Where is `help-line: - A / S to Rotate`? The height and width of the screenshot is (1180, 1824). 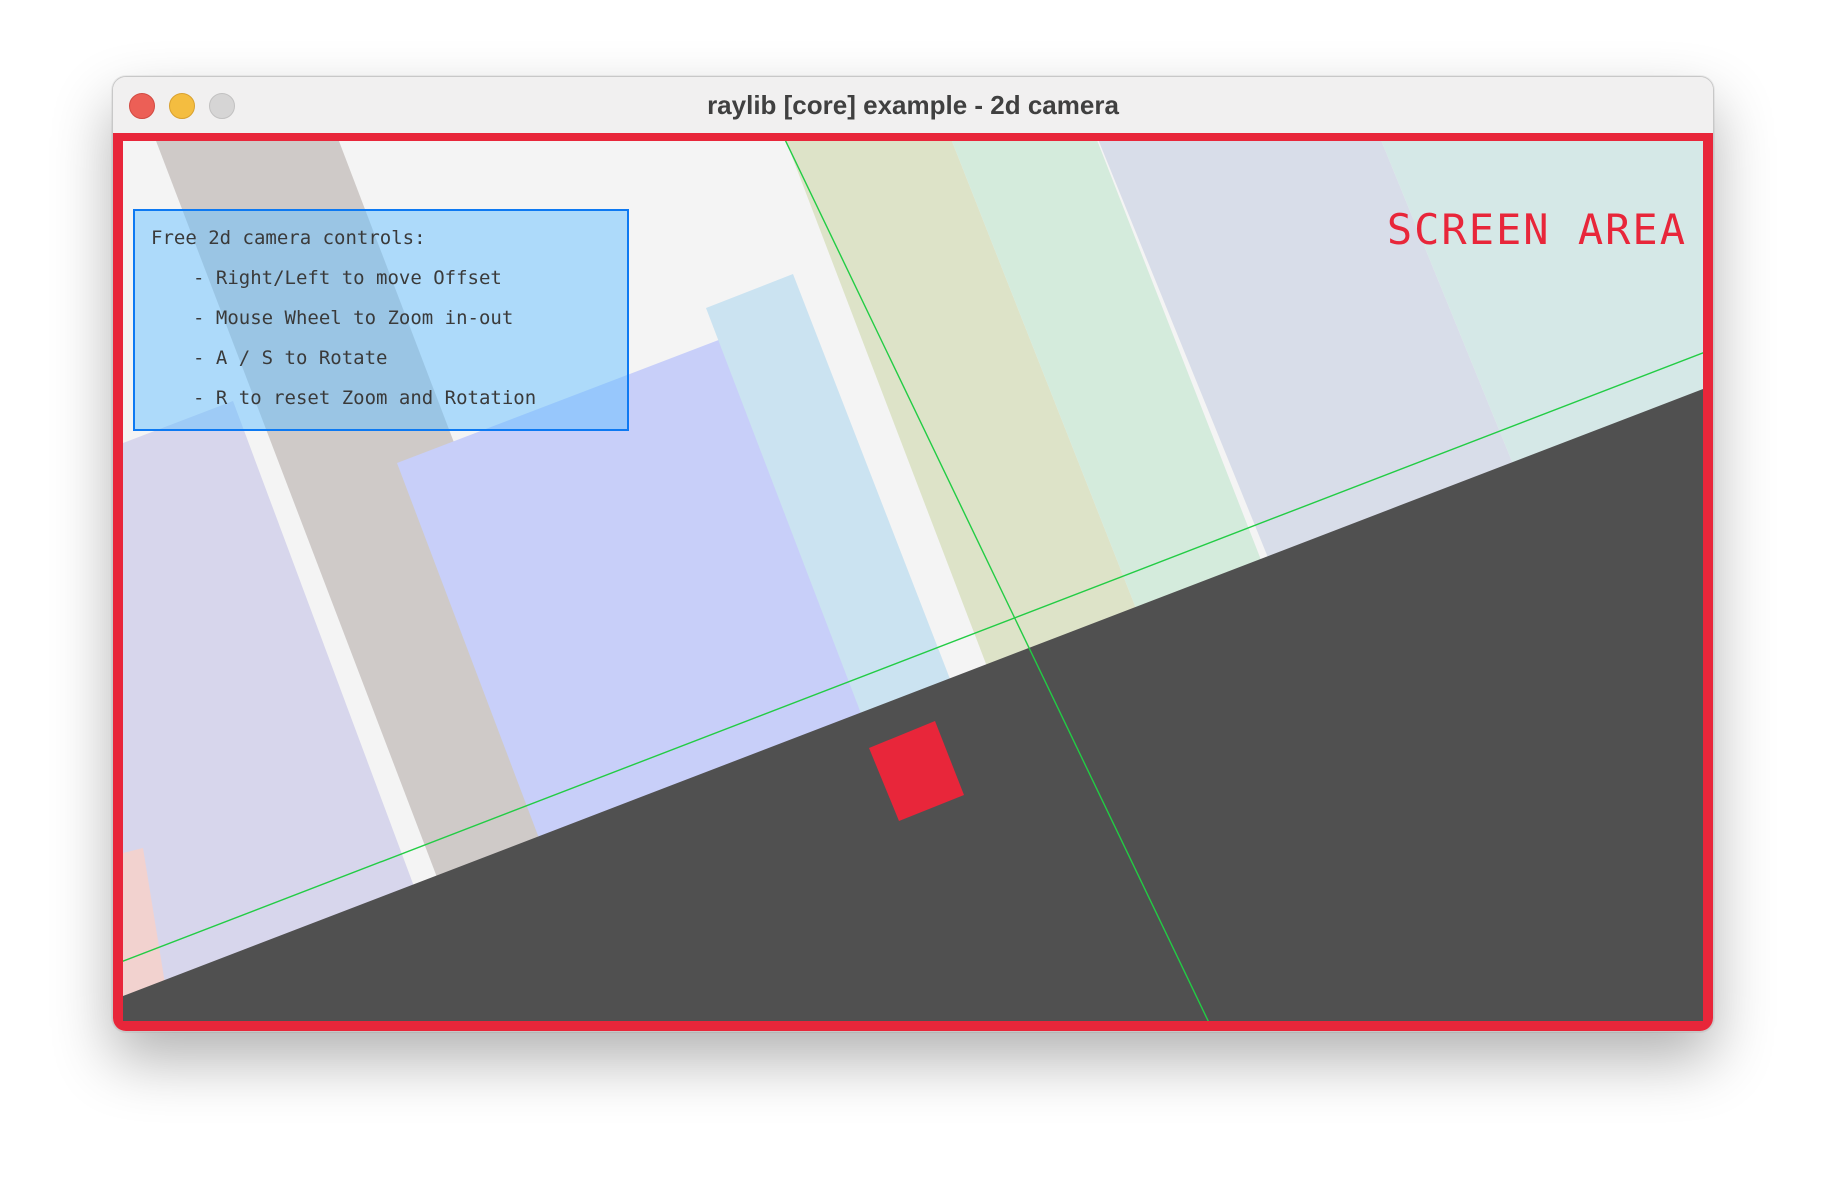 help-line: - A / S to Rotate is located at coordinates (290, 358).